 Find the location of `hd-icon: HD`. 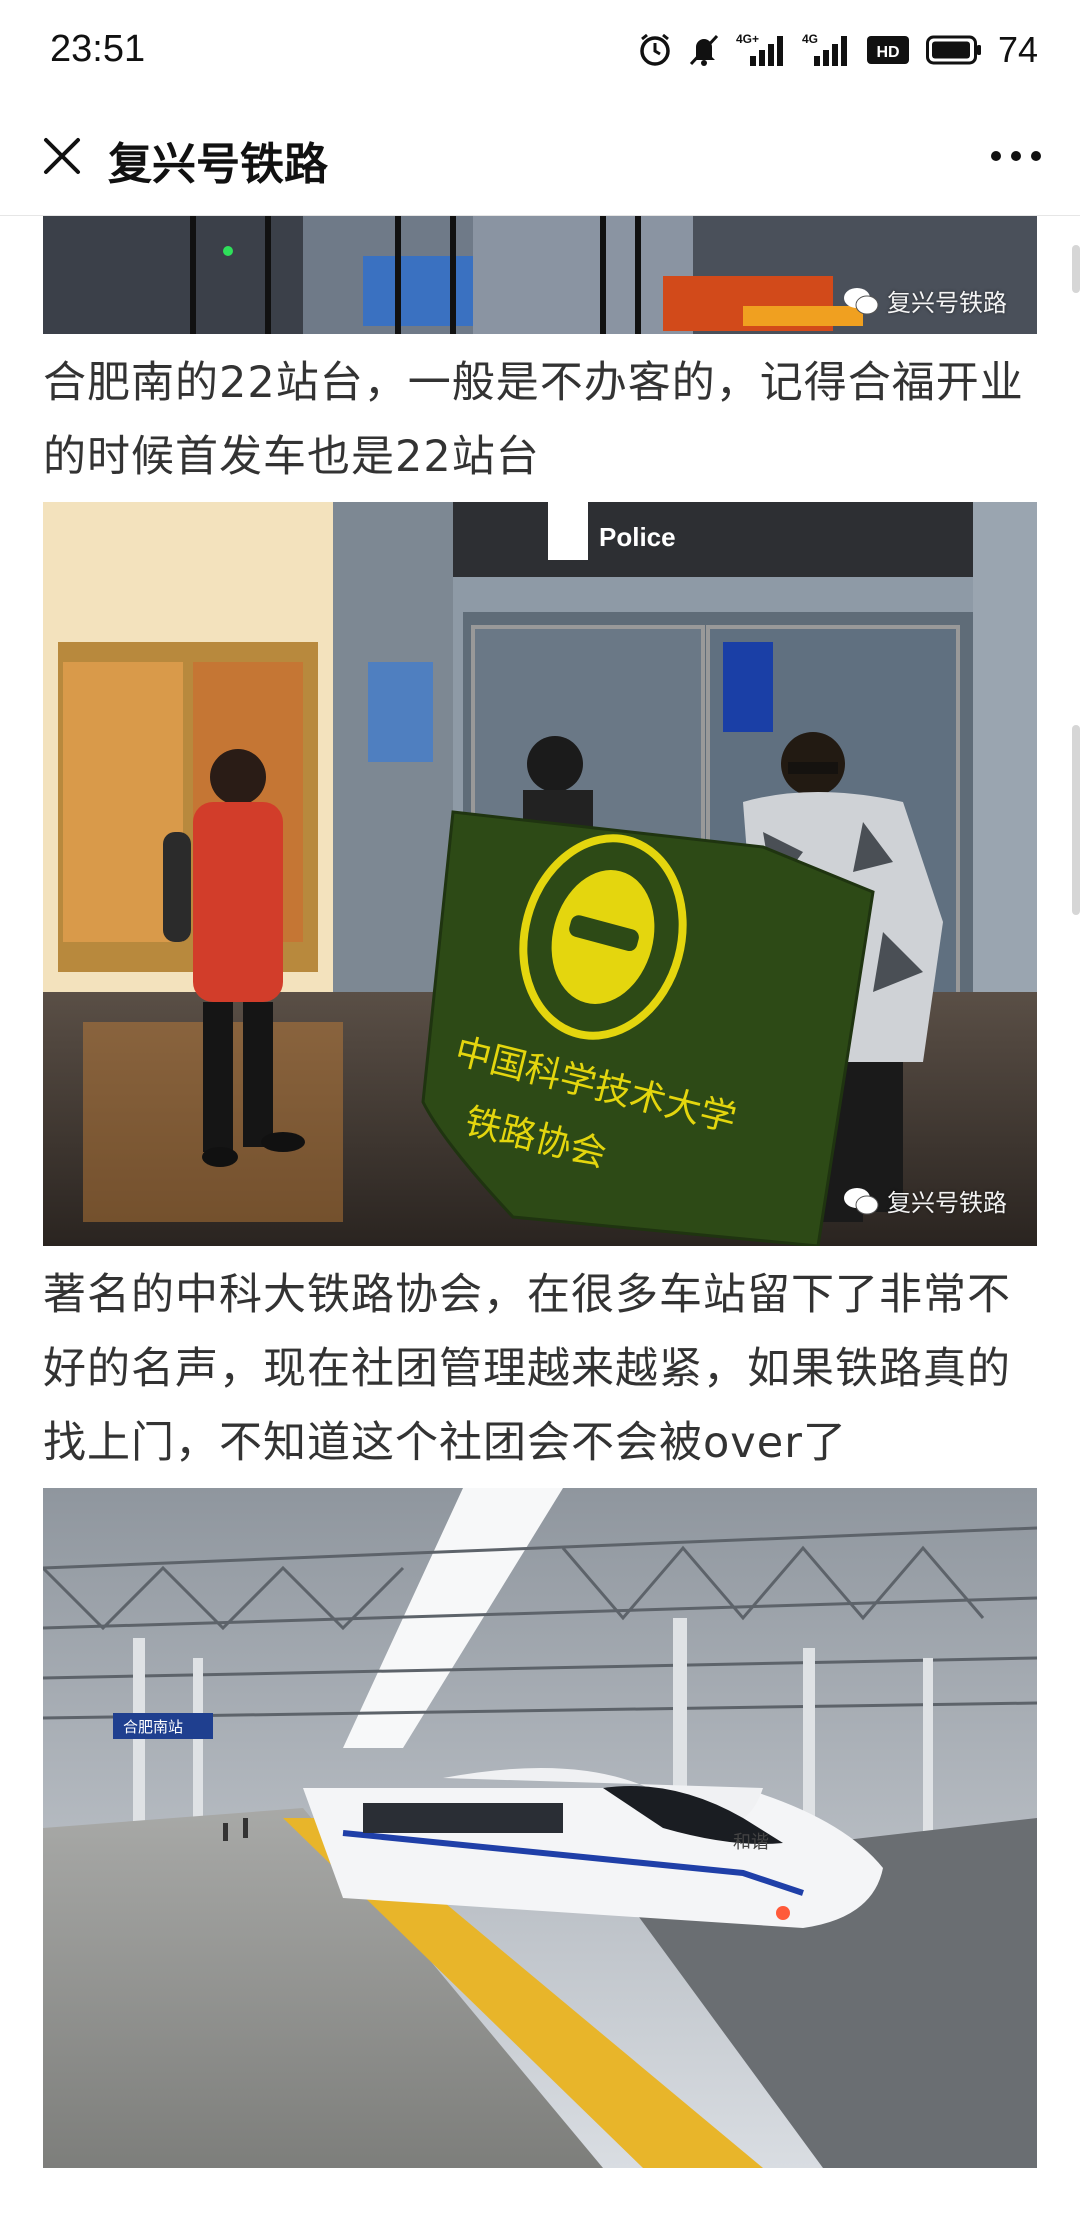

hd-icon: HD is located at coordinates (888, 50).